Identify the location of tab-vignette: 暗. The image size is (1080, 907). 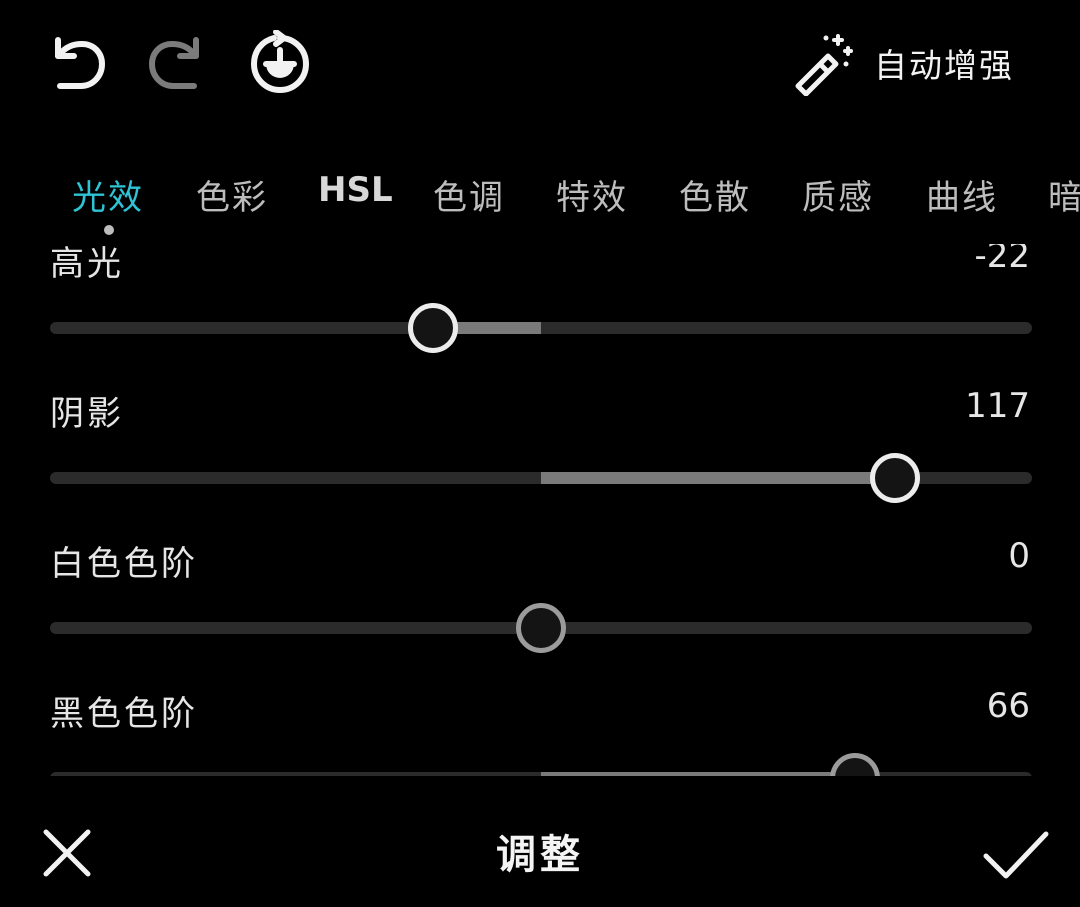
(1064, 194).